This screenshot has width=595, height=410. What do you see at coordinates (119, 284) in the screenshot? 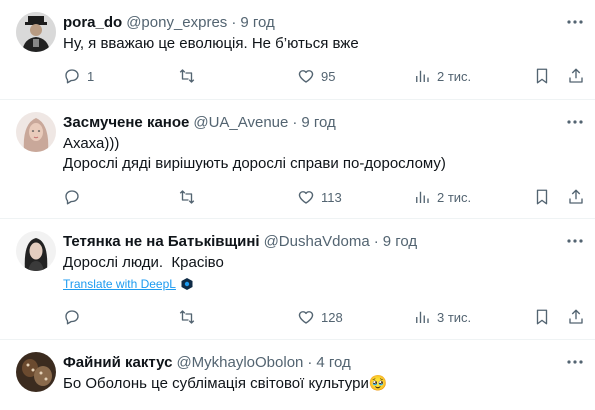
I see `translate-label: Translate with DeepL` at bounding box center [119, 284].